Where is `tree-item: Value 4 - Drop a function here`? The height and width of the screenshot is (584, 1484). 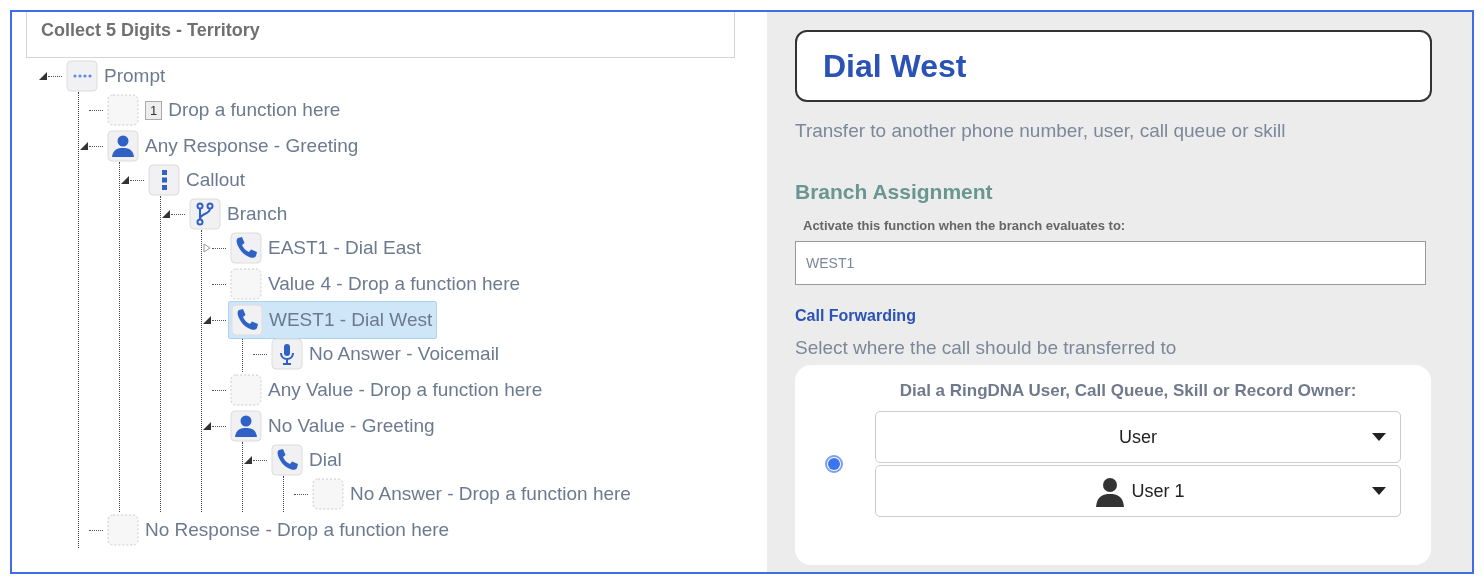 tree-item: Value 4 - Drop a function here is located at coordinates (376, 284).